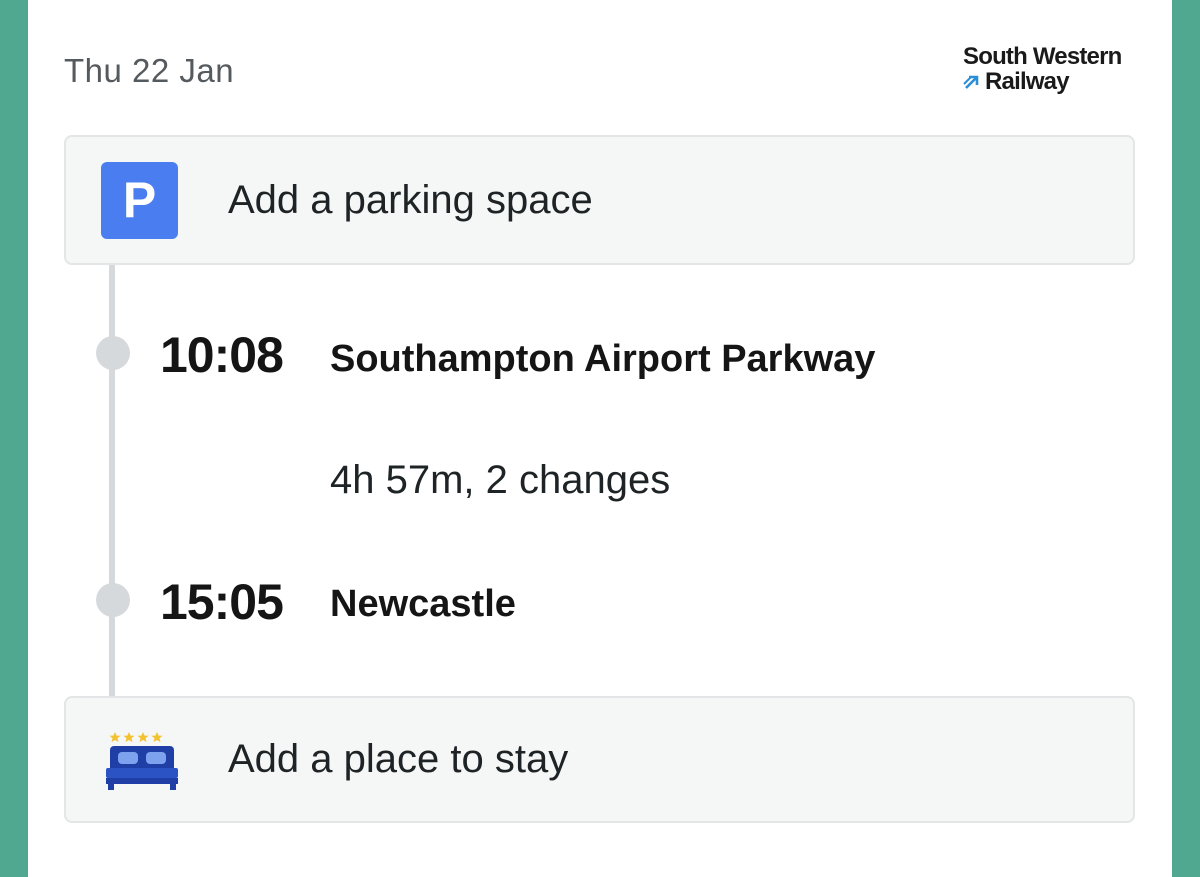 This screenshot has height=877, width=1200. I want to click on rating-stars-icon, so click(136, 737).